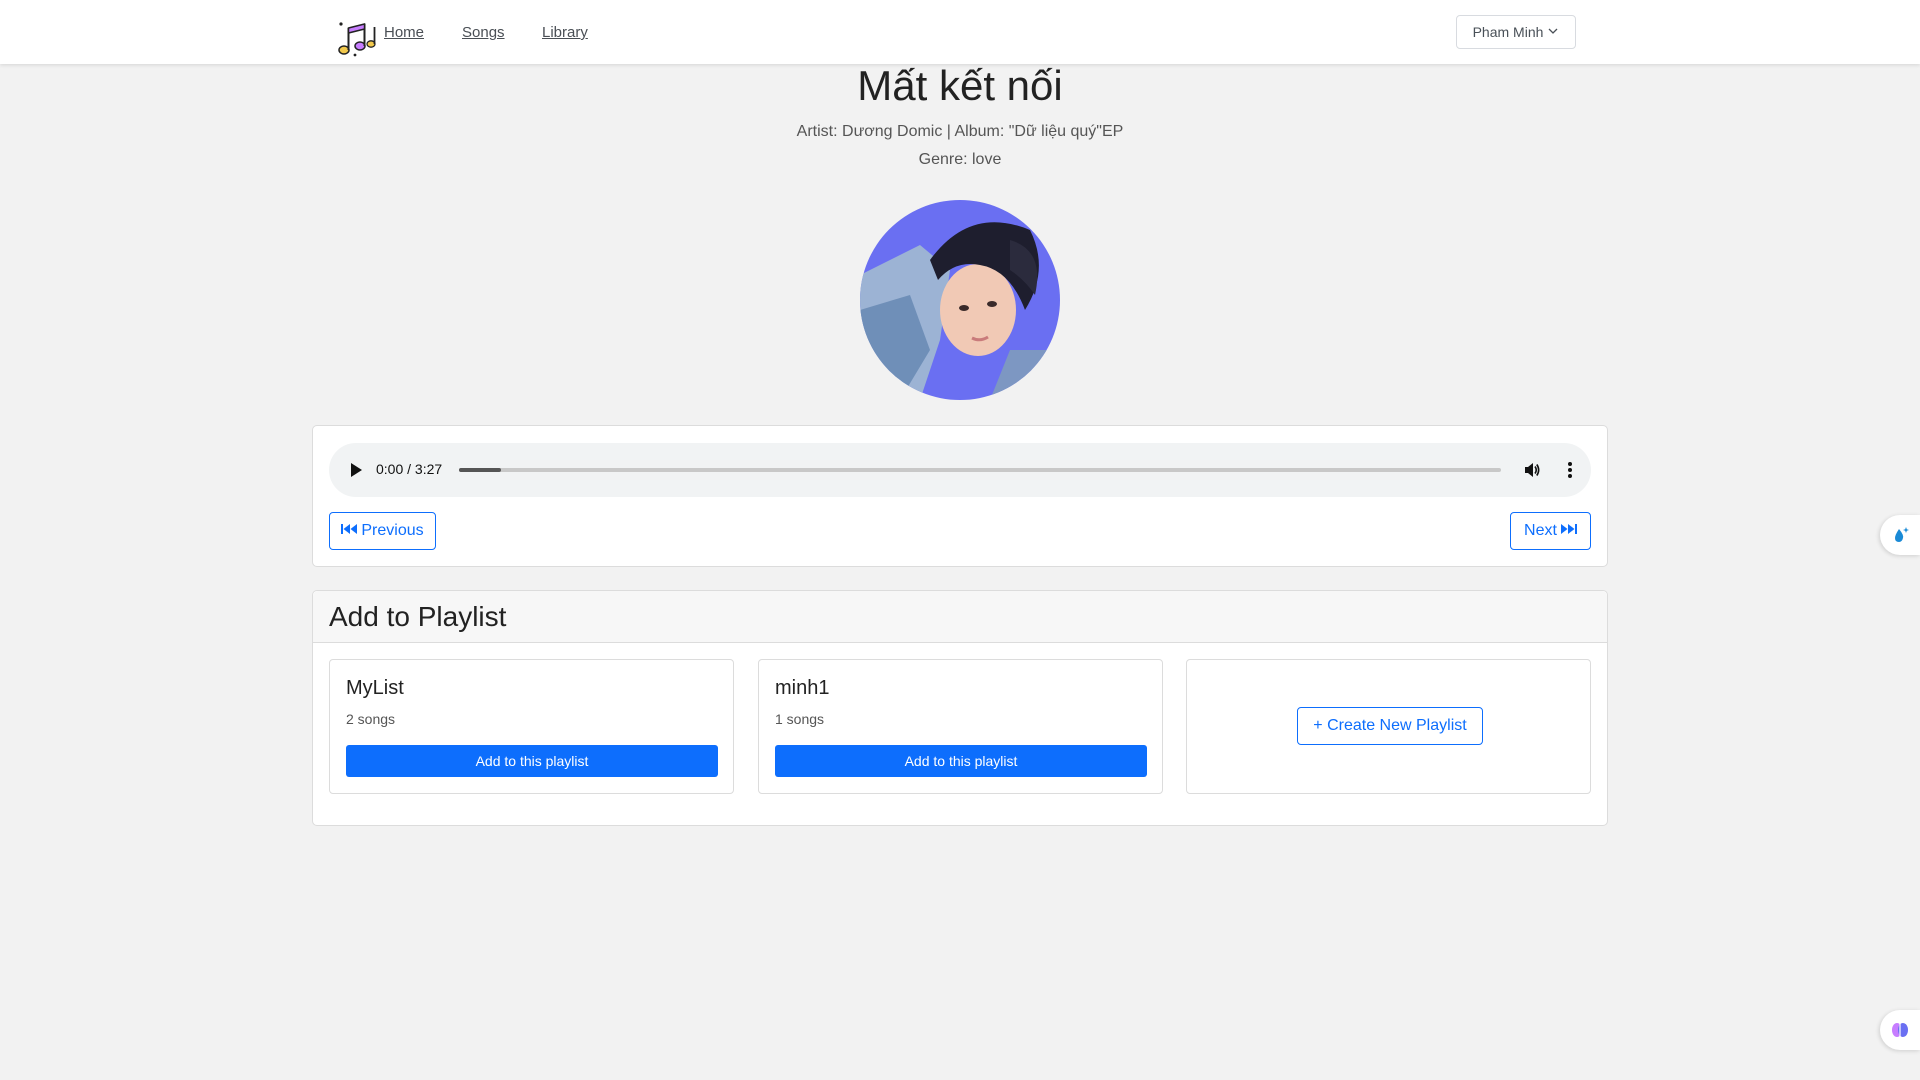  Describe the element at coordinates (349, 531) in the screenshot. I see `skip-back-icon` at that location.